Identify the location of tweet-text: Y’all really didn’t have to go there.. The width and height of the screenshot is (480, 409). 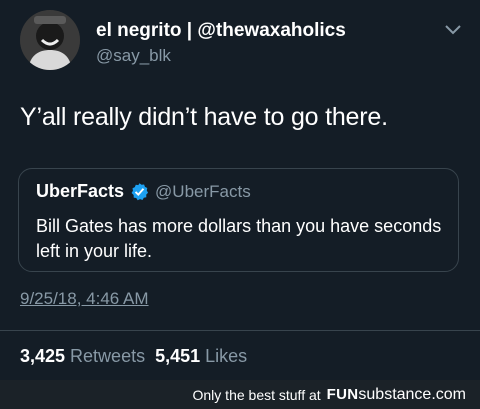
(204, 117).